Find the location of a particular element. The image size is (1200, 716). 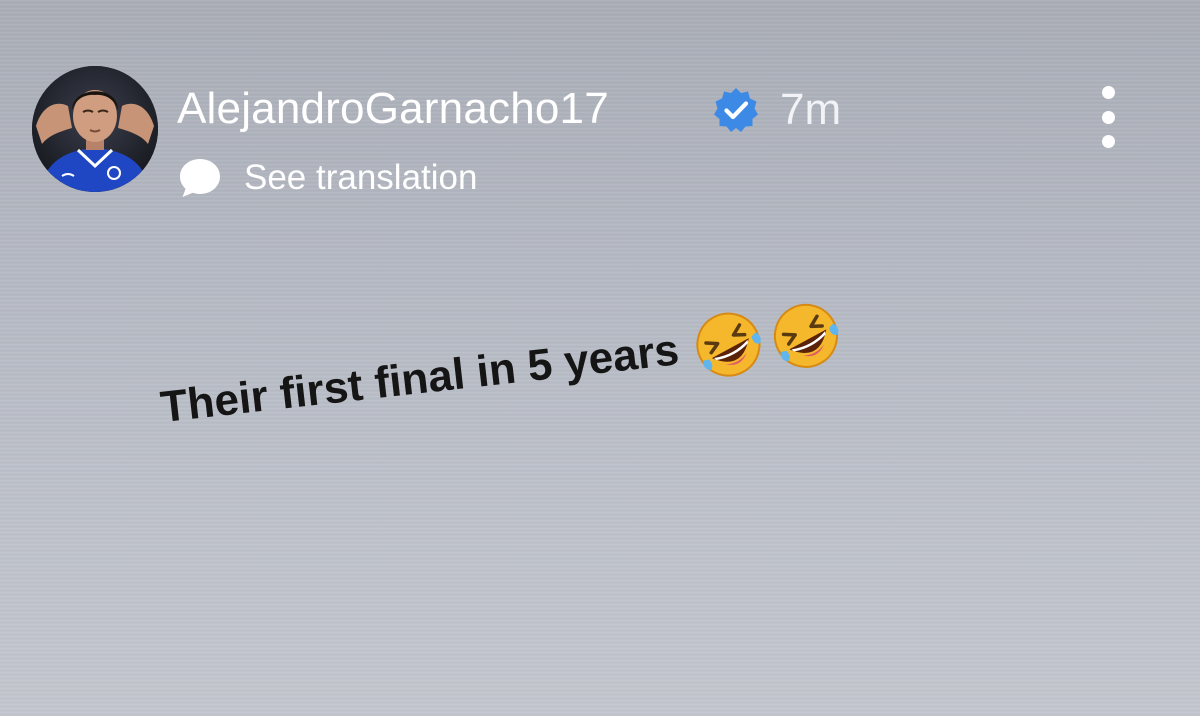

caption-text: Their first final in 5 years is located at coordinates (420, 379).